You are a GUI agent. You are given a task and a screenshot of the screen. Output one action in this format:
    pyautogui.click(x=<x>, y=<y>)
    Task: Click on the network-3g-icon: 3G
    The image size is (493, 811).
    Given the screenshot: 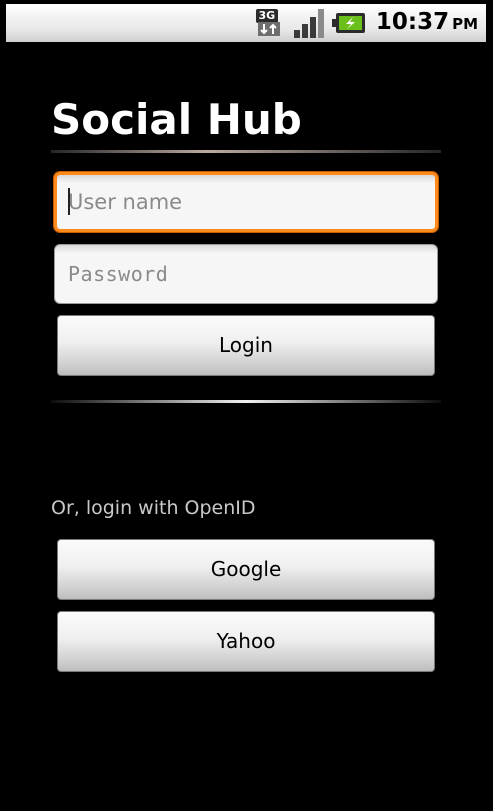 What is the action you would take?
    pyautogui.click(x=270, y=23)
    